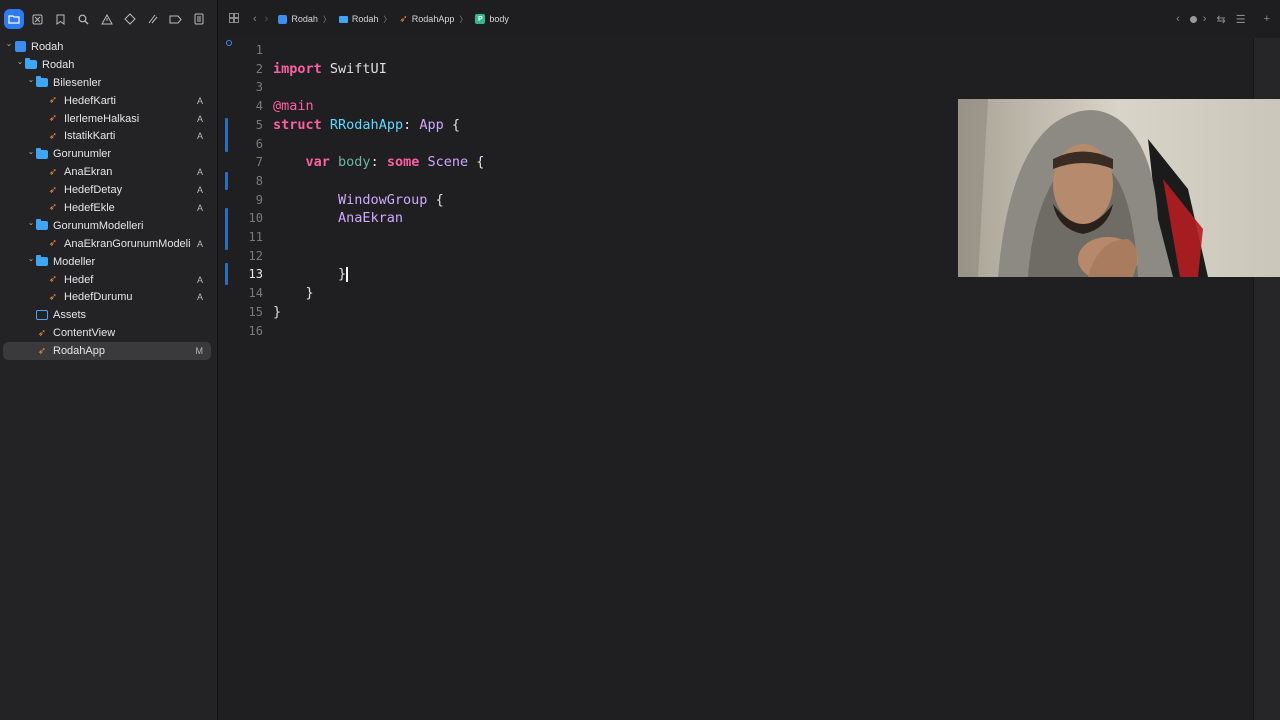 The image size is (1280, 720). Describe the element at coordinates (175, 19) in the screenshot. I see `breakpoint-icon` at that location.